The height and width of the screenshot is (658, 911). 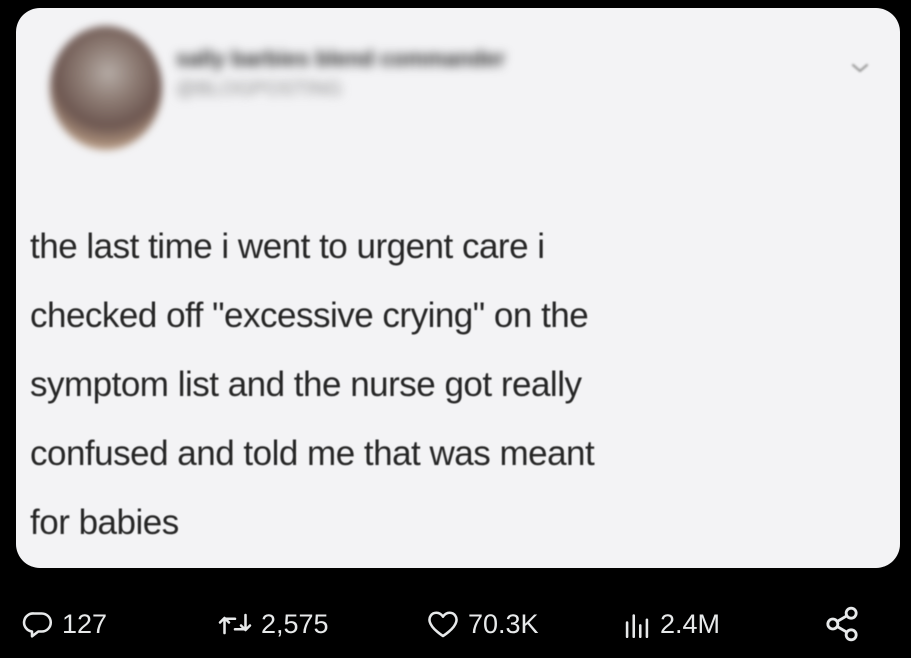 I want to click on avatar, so click(x=106, y=88).